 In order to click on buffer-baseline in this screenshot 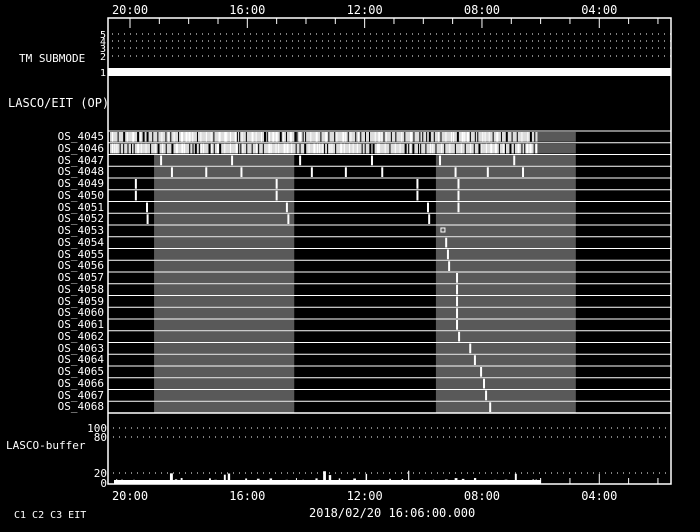, I will do `click(327, 482)`.